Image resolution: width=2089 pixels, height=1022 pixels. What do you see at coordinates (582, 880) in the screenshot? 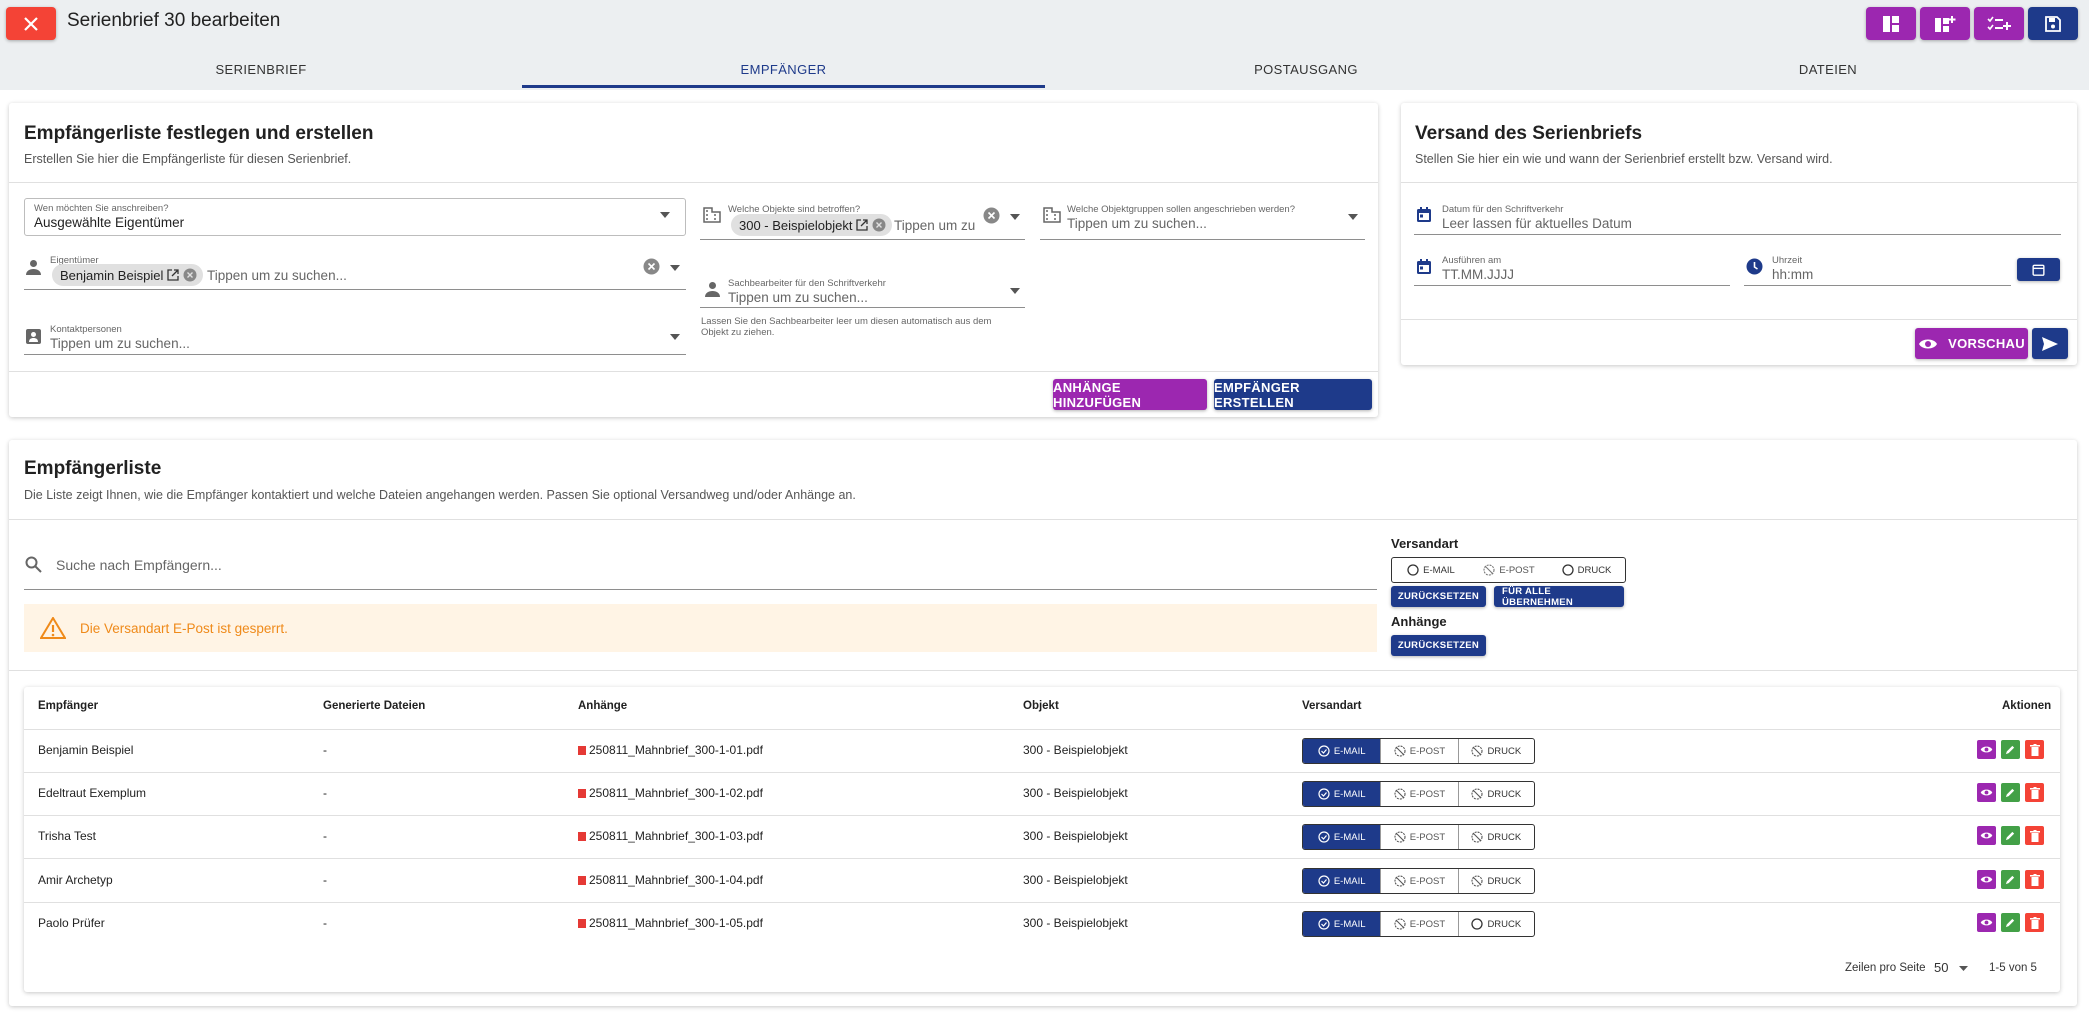
I see `pdf-icon` at bounding box center [582, 880].